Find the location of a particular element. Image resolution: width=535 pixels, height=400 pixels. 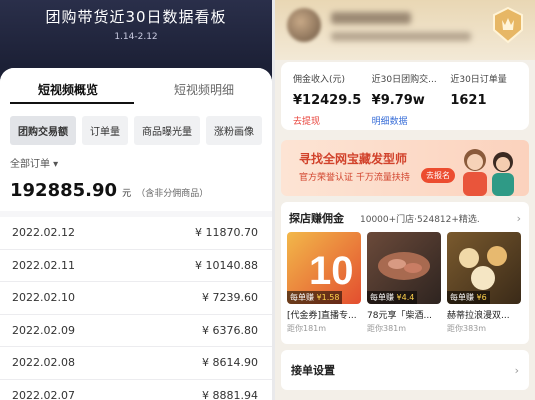

section-title: 探店赚佣金 is located at coordinates (316, 218).